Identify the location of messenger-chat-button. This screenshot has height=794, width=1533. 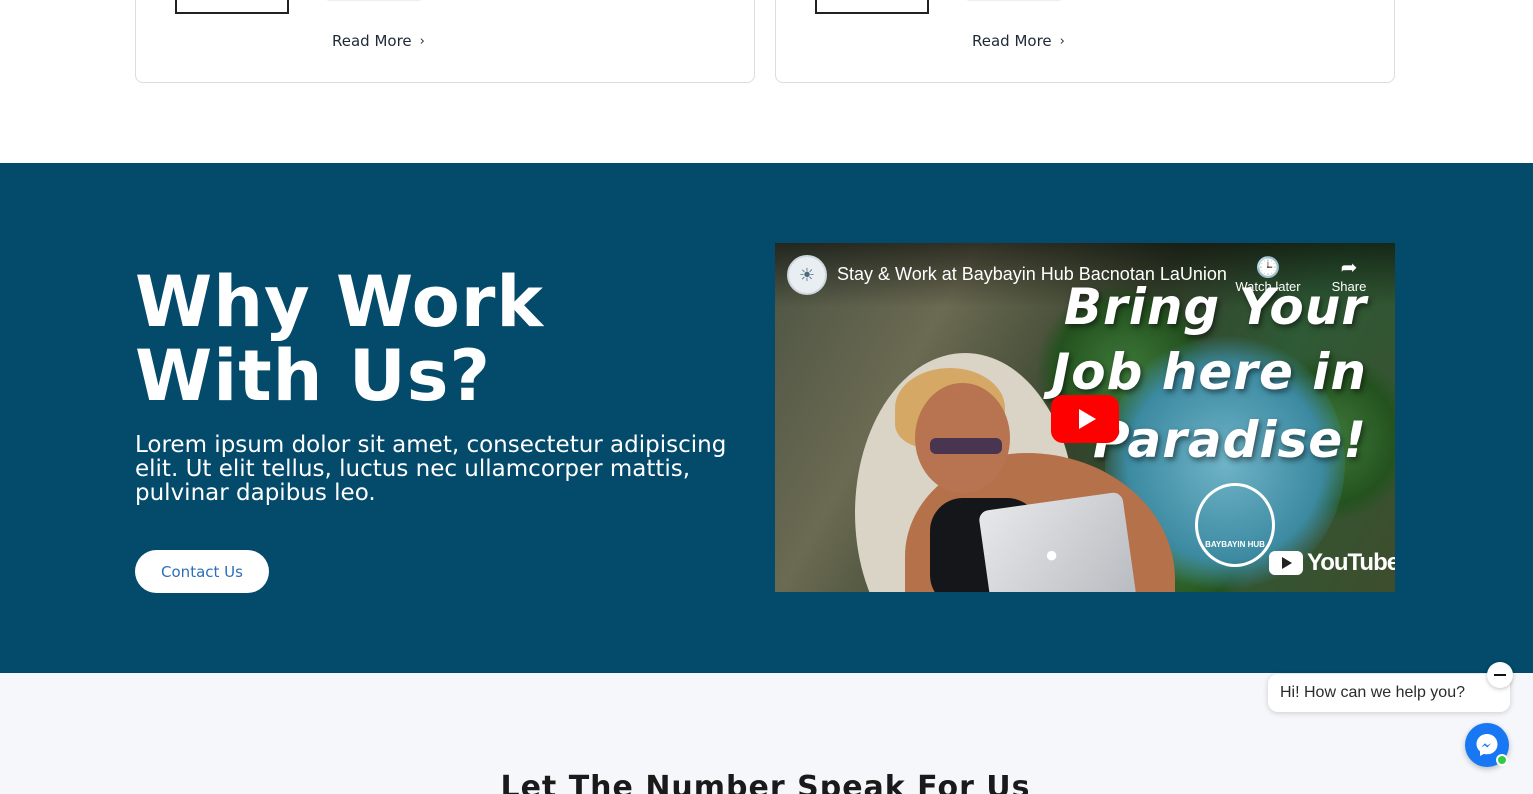
(1487, 745).